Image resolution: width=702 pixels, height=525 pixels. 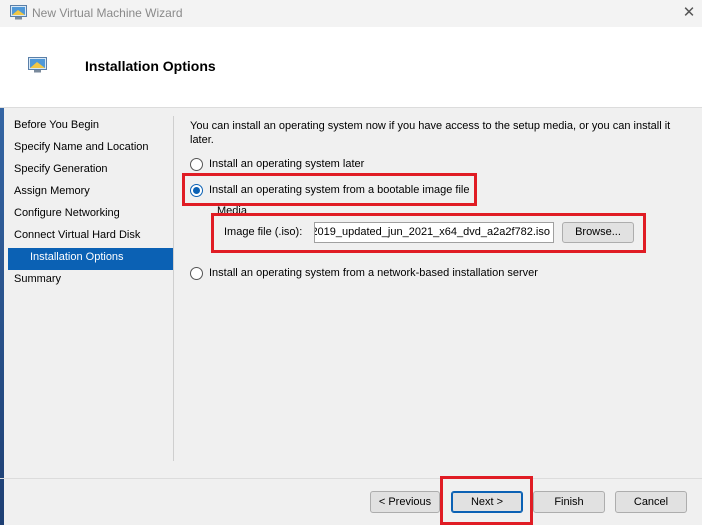 I want to click on window-title: New Virtual Machine Wizard, so click(x=107, y=13).